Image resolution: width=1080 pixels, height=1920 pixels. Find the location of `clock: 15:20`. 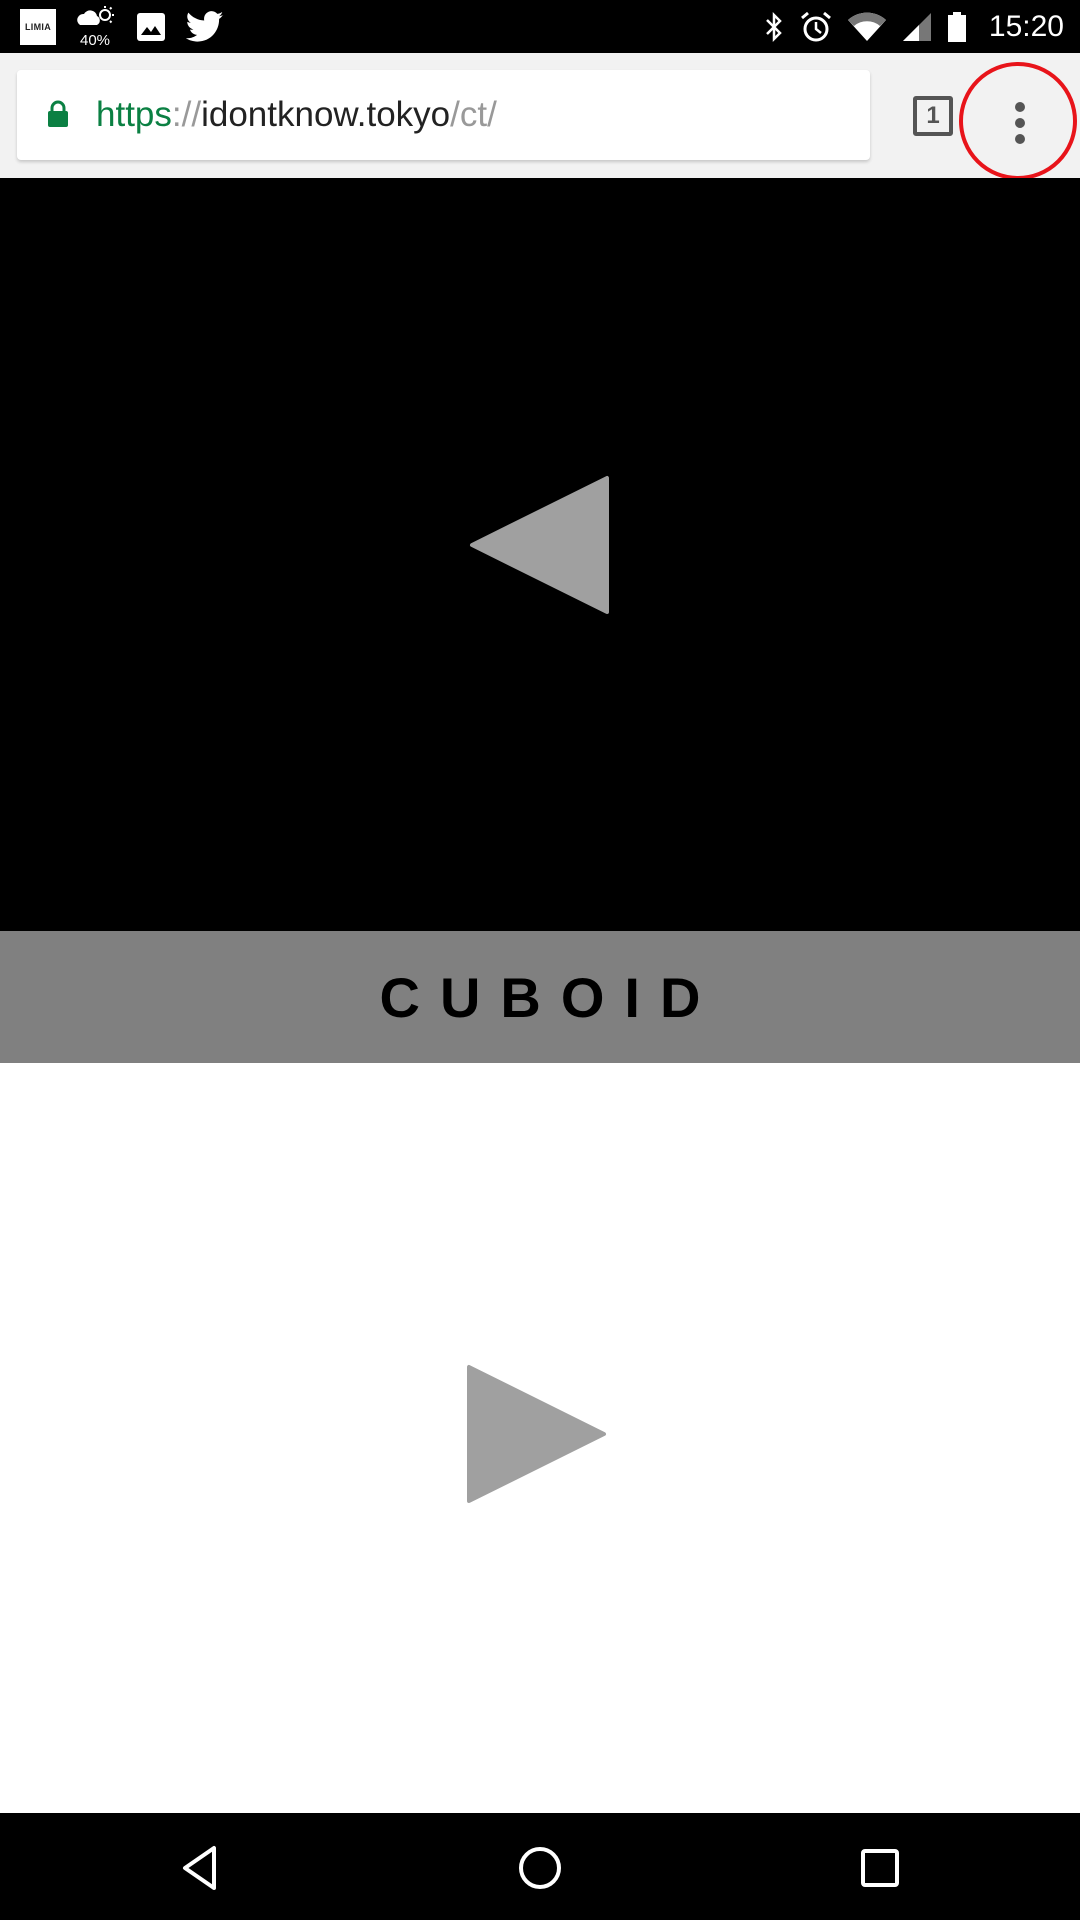

clock: 15:20 is located at coordinates (1026, 26).